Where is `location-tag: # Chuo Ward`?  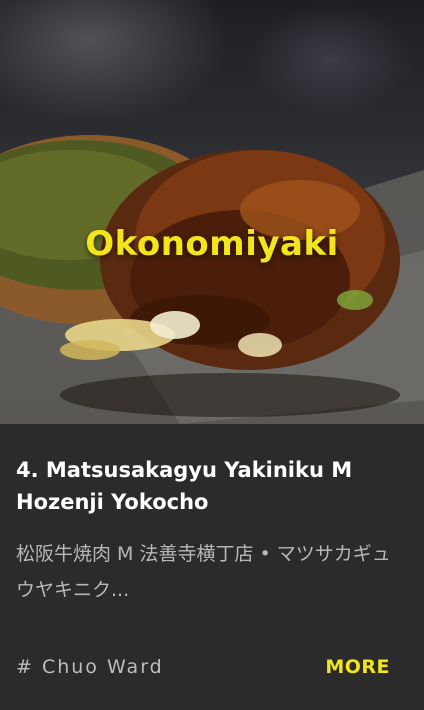
location-tag: # Chuo Ward is located at coordinates (90, 667).